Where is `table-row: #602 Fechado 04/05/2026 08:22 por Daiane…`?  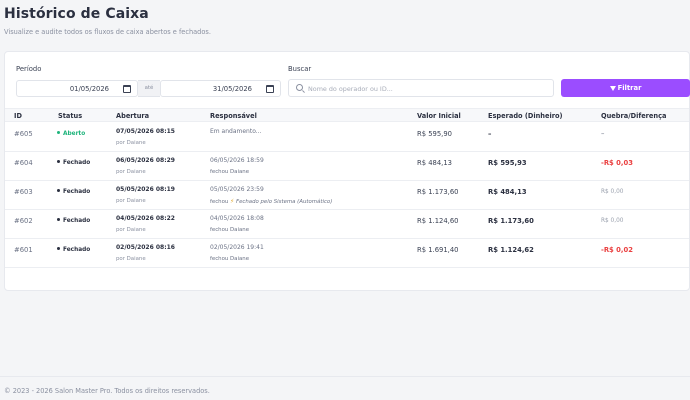
table-row: #602 Fechado 04/05/2026 08:22 por Daiane… is located at coordinates (347, 224).